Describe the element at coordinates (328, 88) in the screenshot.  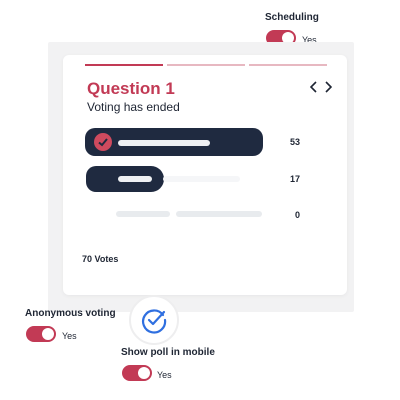
I see `chevron-right-icon` at that location.